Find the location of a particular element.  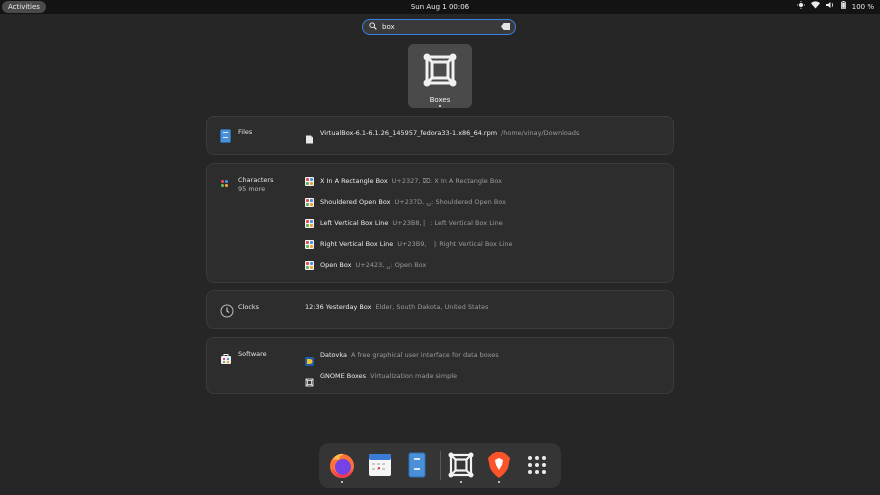

provider-name: Software is located at coordinates (252, 354).